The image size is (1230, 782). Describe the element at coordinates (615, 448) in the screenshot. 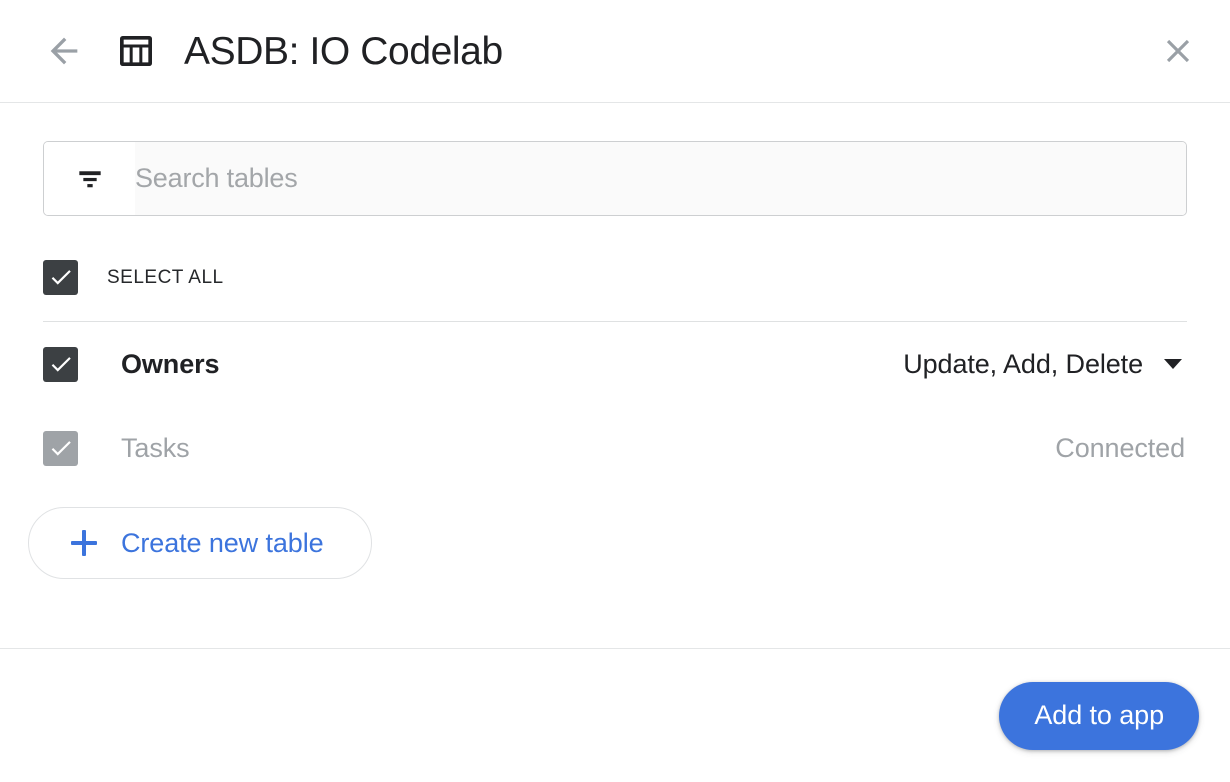

I see `table-row: Tasks Connected` at that location.